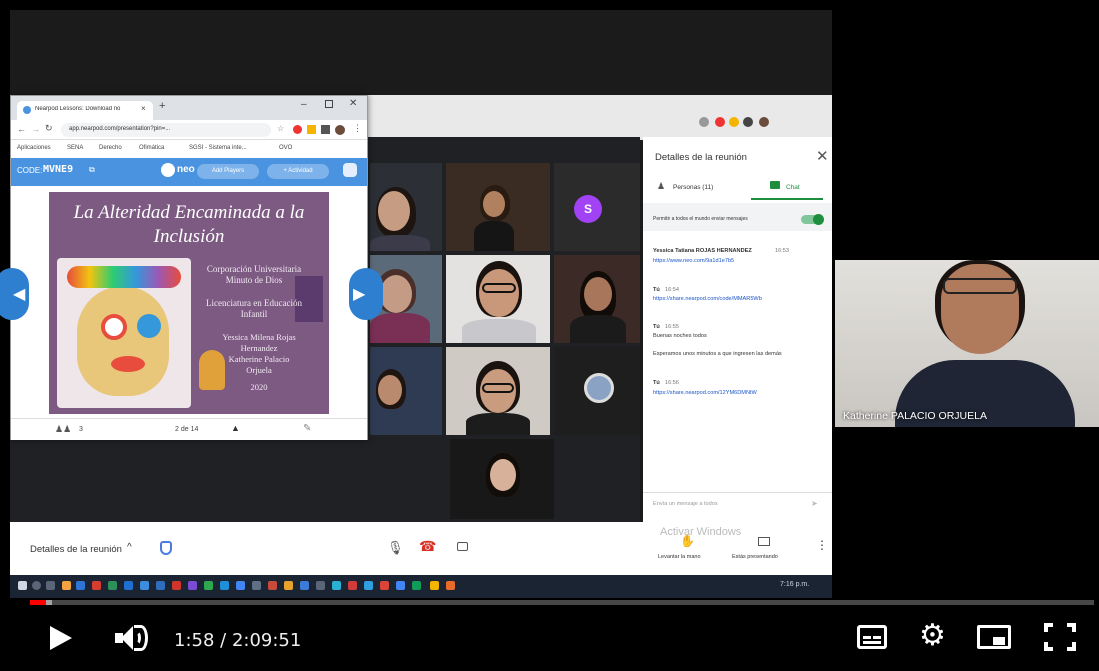 The width and height of the screenshot is (1099, 671). What do you see at coordinates (259, 387) in the screenshot?
I see `slide-year: 2020` at bounding box center [259, 387].